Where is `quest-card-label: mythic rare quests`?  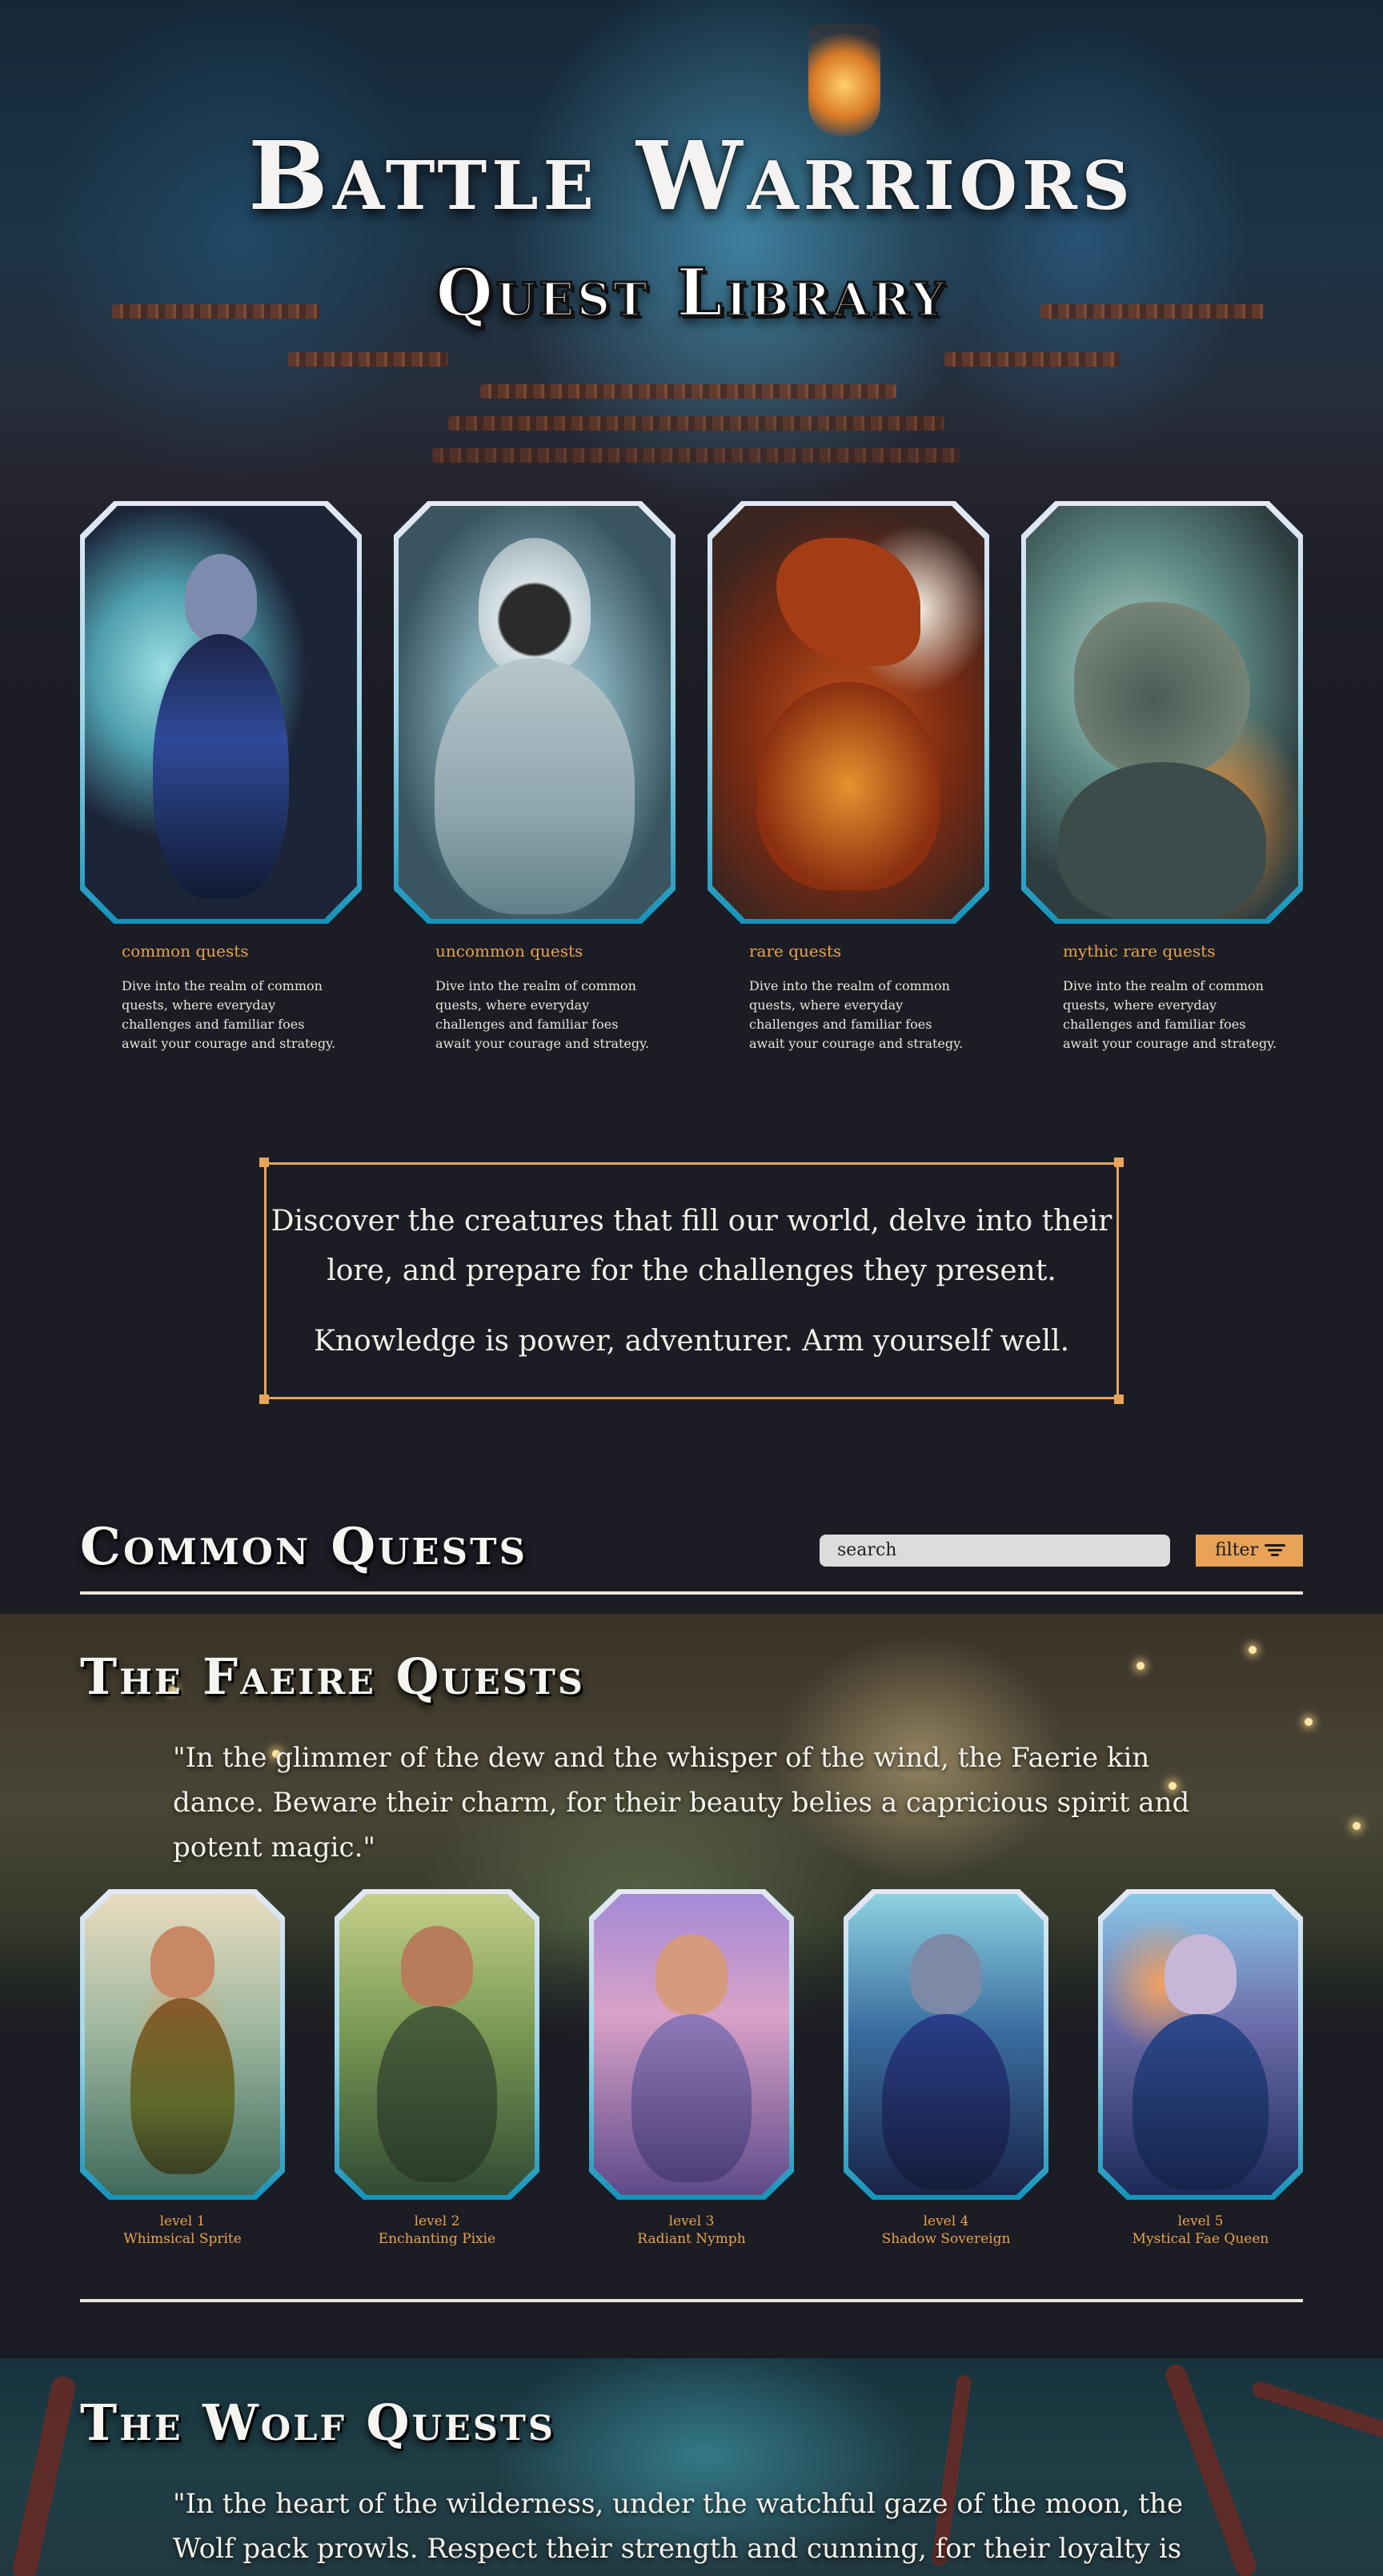
quest-card-label: mythic rare quests is located at coordinates (1139, 951).